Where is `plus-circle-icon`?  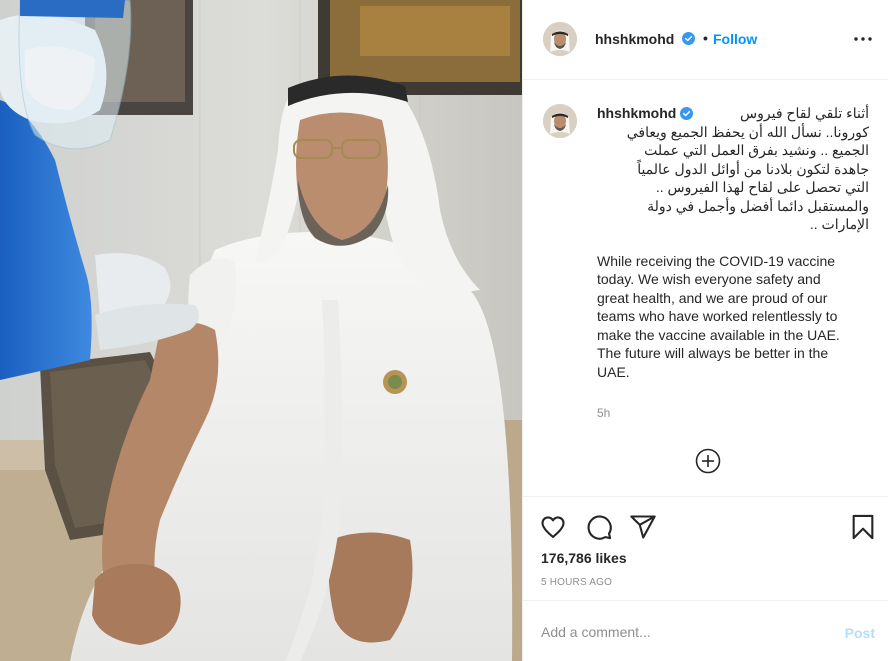
plus-circle-icon is located at coordinates (708, 461).